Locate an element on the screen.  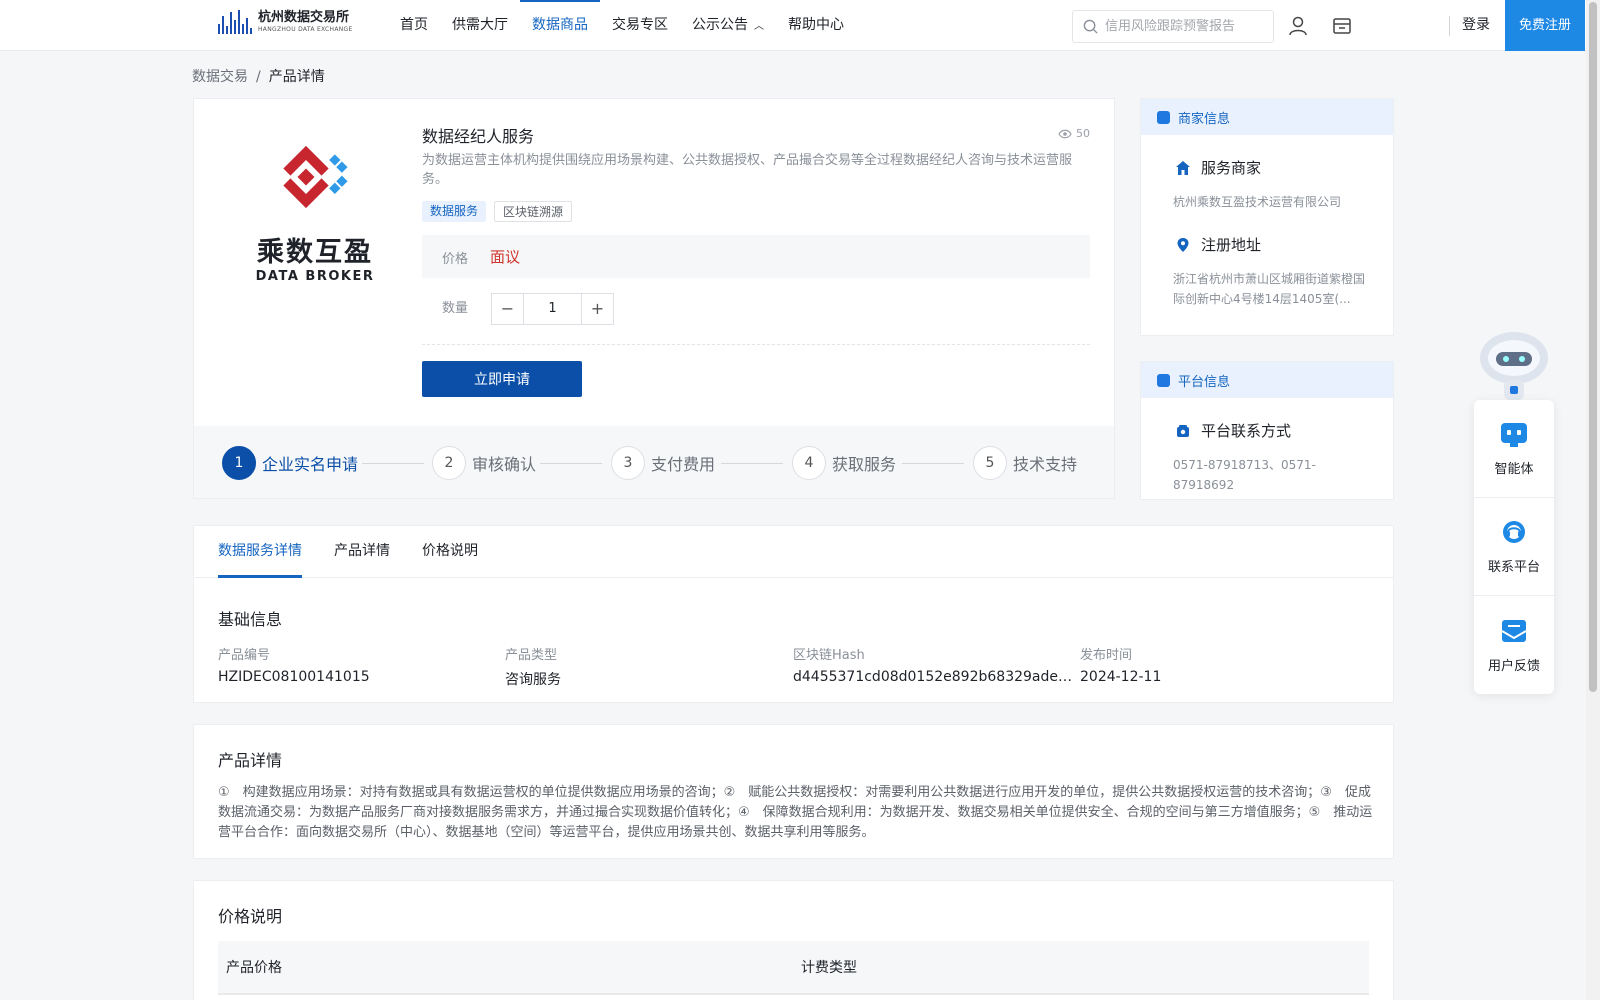
main-nav: 首页 供需大厅 数据商品 交易专区 公示公告 ︿ 帮助中心 is located at coordinates (622, 25).